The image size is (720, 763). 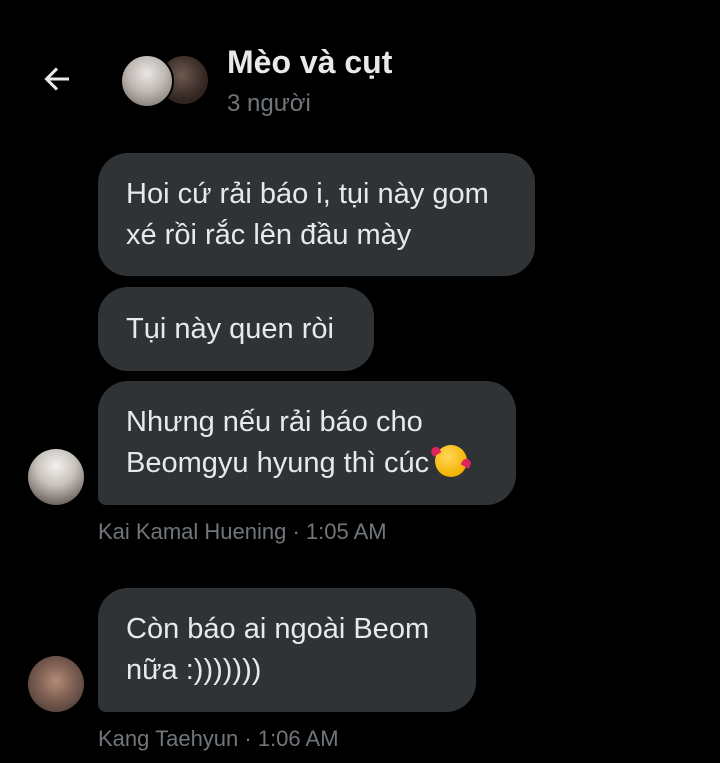 What do you see at coordinates (230, 328) in the screenshot?
I see `message-text: Tụi này quen ròi` at bounding box center [230, 328].